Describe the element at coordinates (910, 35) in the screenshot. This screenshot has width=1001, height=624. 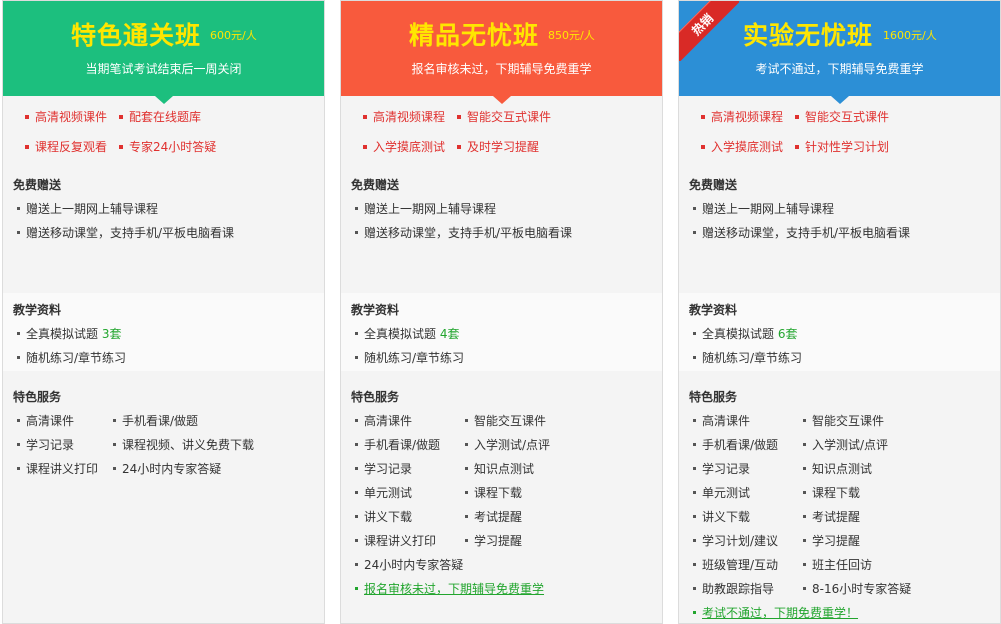
I see `plan-price: 1600元/人` at that location.